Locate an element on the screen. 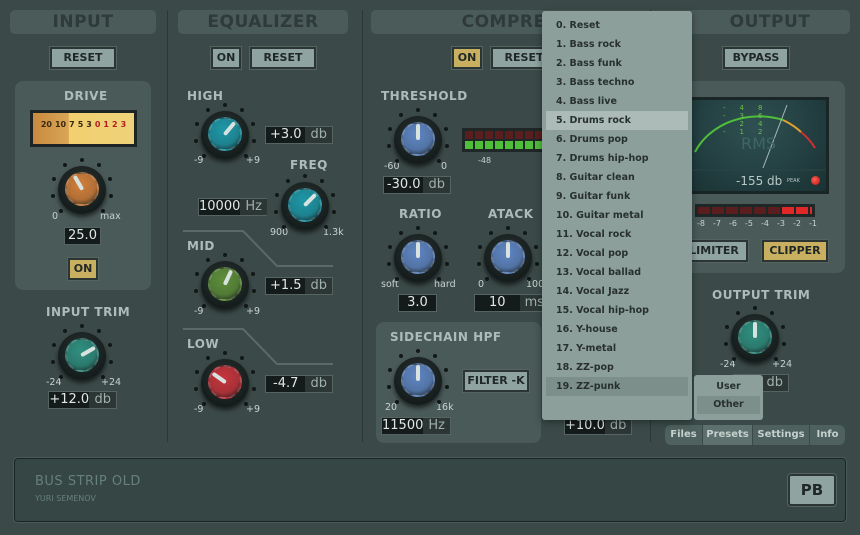  preset-menu-item: 3. Bass techno is located at coordinates (617, 82).